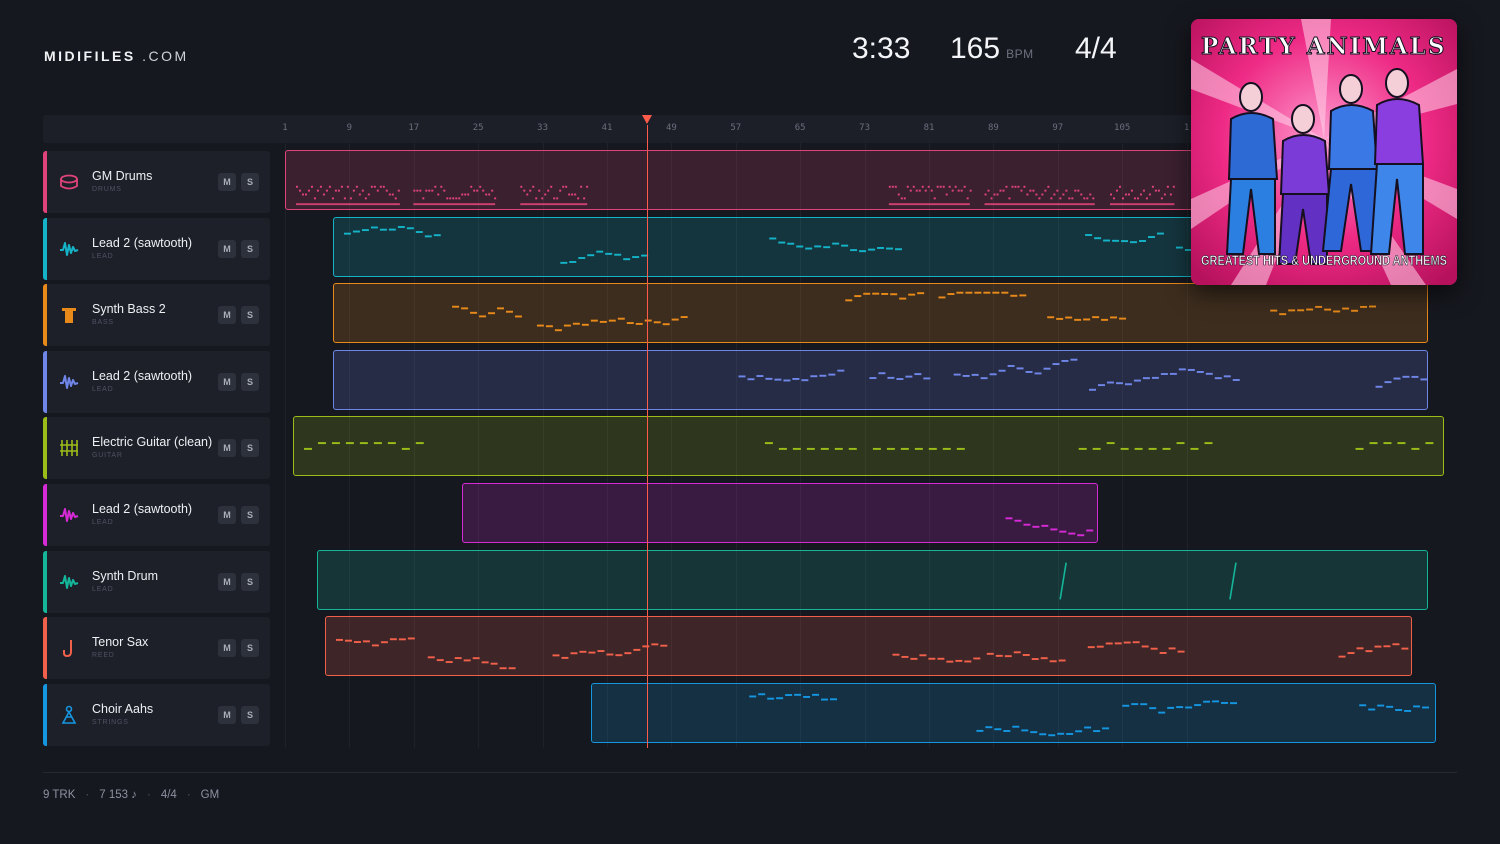 The height and width of the screenshot is (844, 1500). I want to click on drum-icon, so click(69, 182).